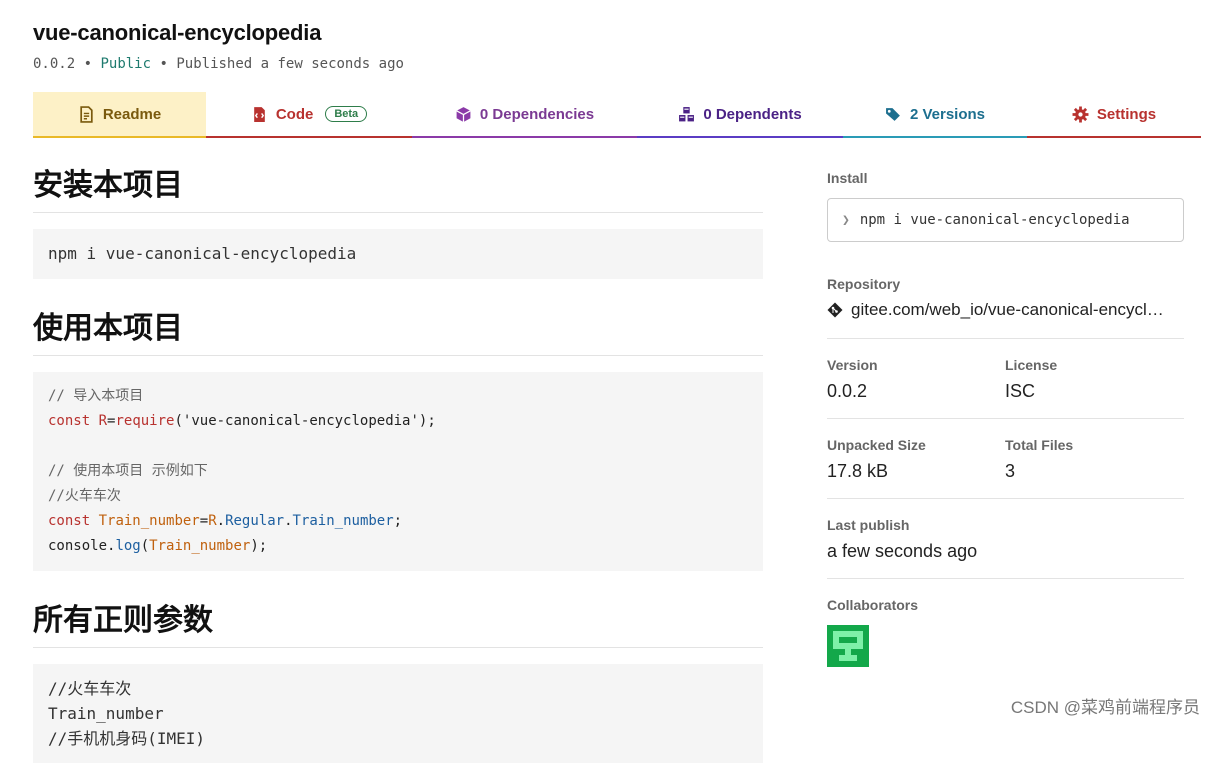 This screenshot has height=763, width=1214. Describe the element at coordinates (54, 64) in the screenshot. I see `package-version: 0.0.2` at that location.